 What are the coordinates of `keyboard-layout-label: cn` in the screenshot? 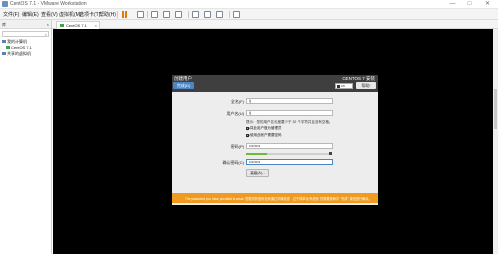 It's located at (343, 86).